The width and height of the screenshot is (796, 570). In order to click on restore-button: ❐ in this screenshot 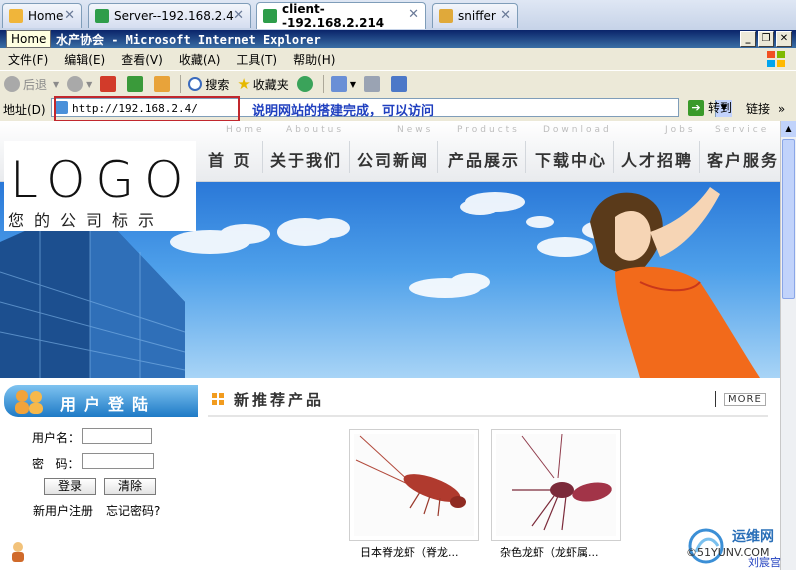, I will do `click(766, 39)`.